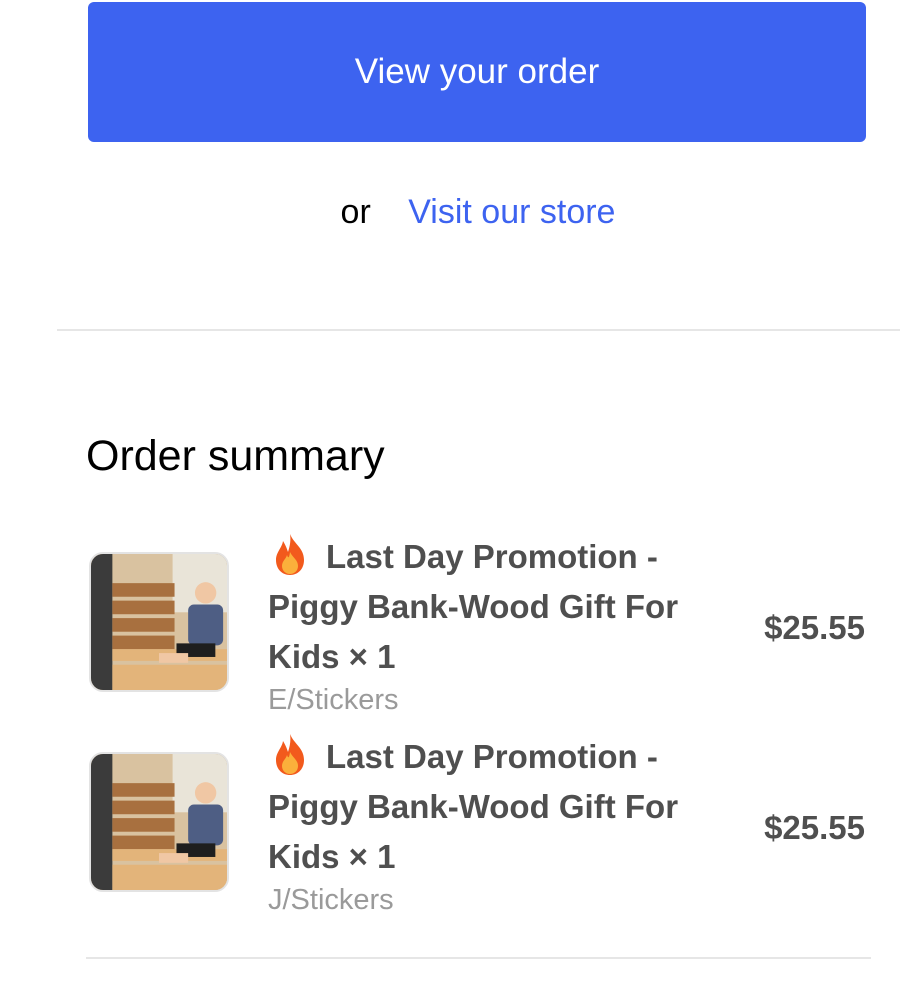  I want to click on or-text: or, so click(355, 212).